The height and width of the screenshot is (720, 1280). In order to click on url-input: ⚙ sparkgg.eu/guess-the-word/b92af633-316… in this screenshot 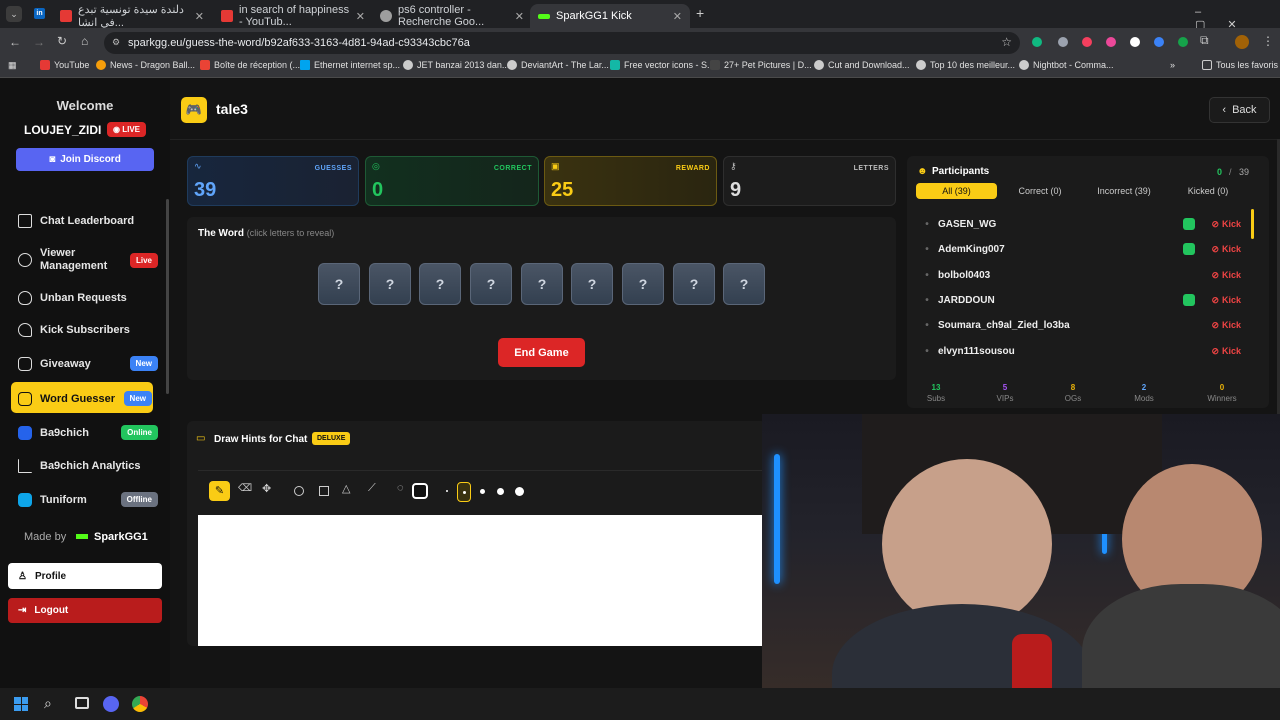, I will do `click(562, 43)`.